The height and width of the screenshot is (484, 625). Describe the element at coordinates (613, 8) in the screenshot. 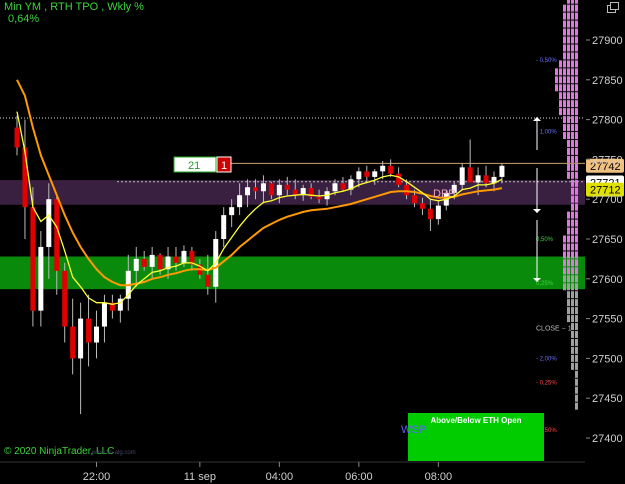

I see `window-restore-icon` at that location.